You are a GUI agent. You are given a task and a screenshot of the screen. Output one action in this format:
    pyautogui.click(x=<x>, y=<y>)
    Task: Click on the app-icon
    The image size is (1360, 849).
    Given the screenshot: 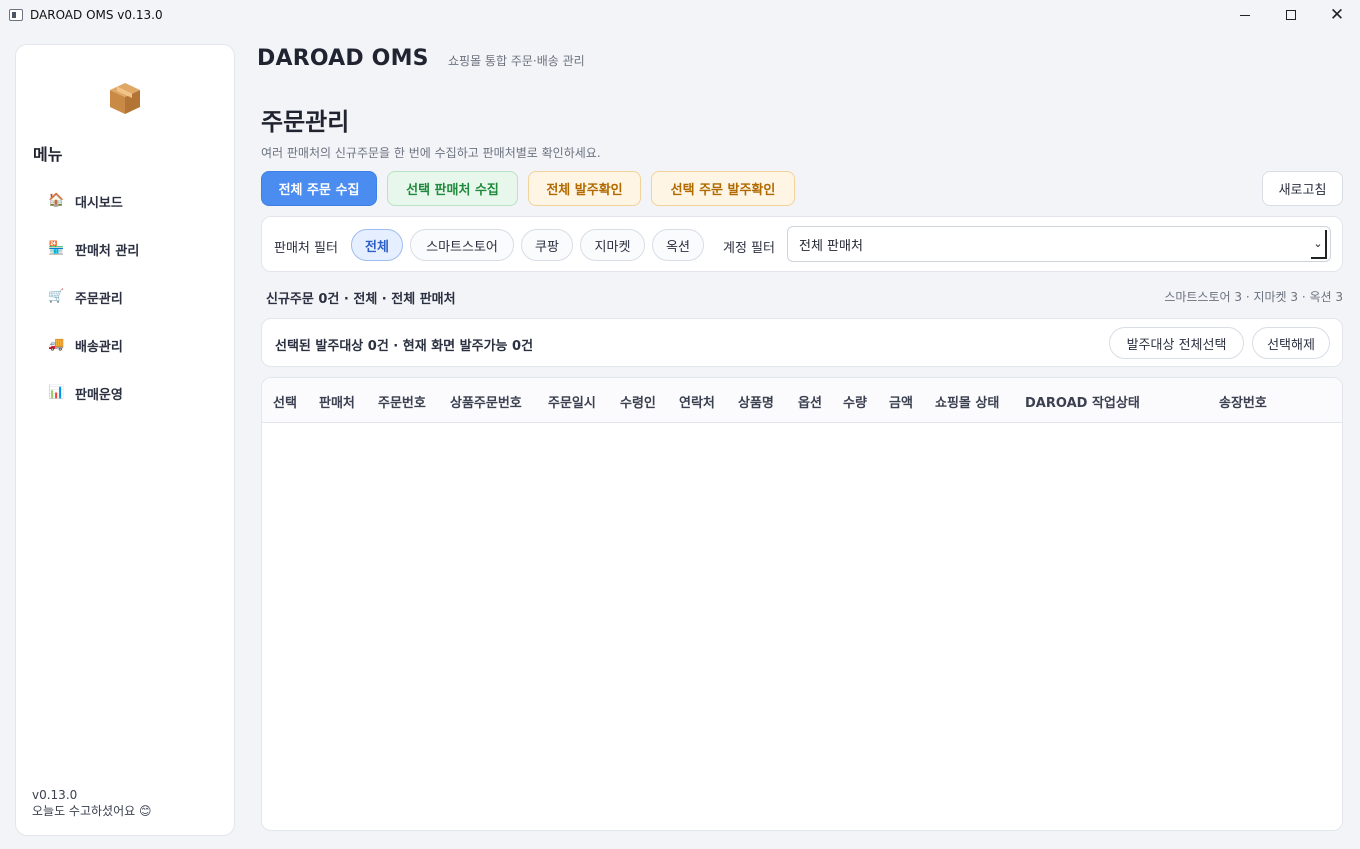 What is the action you would take?
    pyautogui.click(x=16, y=15)
    